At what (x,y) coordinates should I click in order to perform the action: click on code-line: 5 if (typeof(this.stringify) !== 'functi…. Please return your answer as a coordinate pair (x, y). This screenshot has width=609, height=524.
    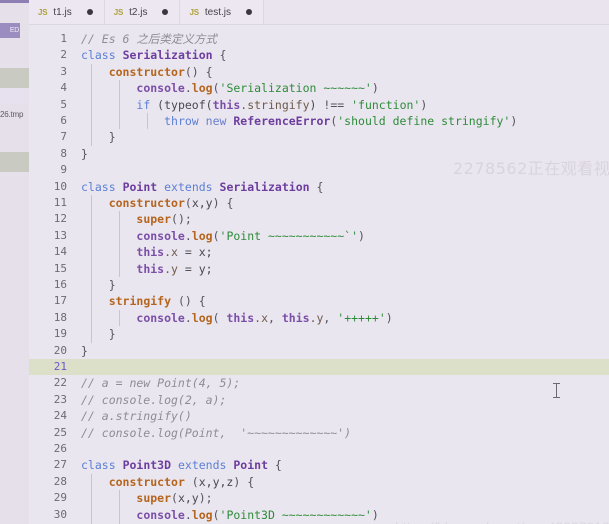
    Looking at the image, I should click on (319, 104).